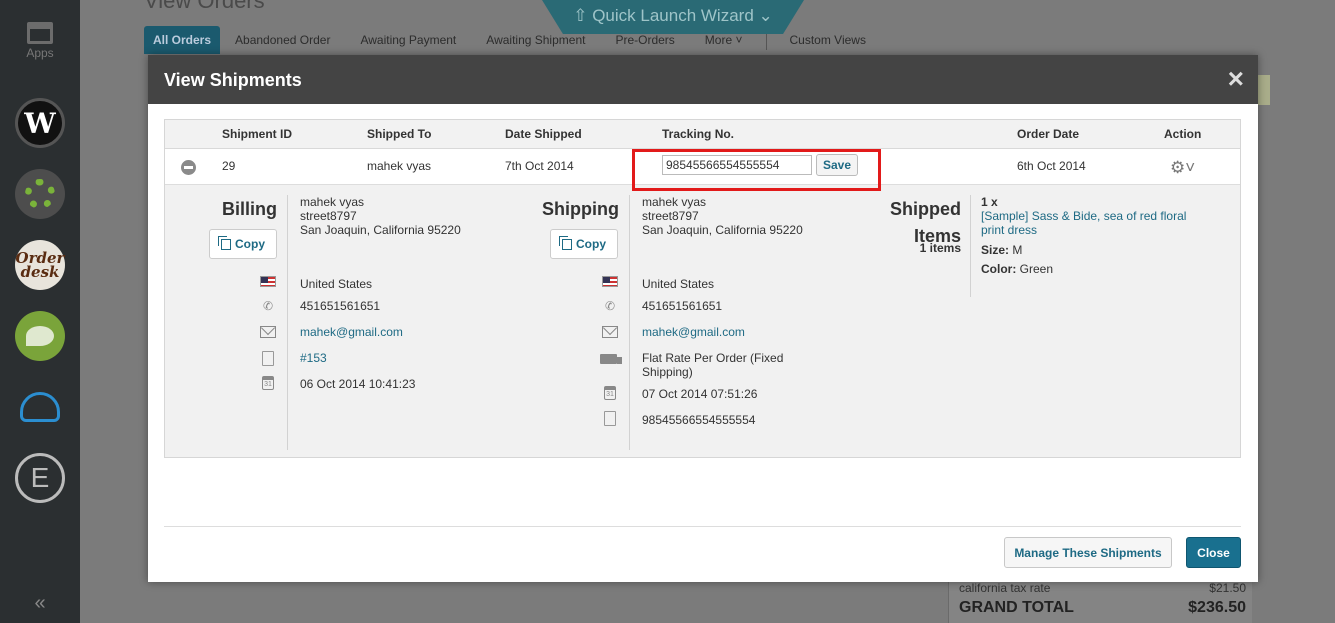  Describe the element at coordinates (40, 265) in the screenshot. I see `order-desk-icon: Order desk` at that location.